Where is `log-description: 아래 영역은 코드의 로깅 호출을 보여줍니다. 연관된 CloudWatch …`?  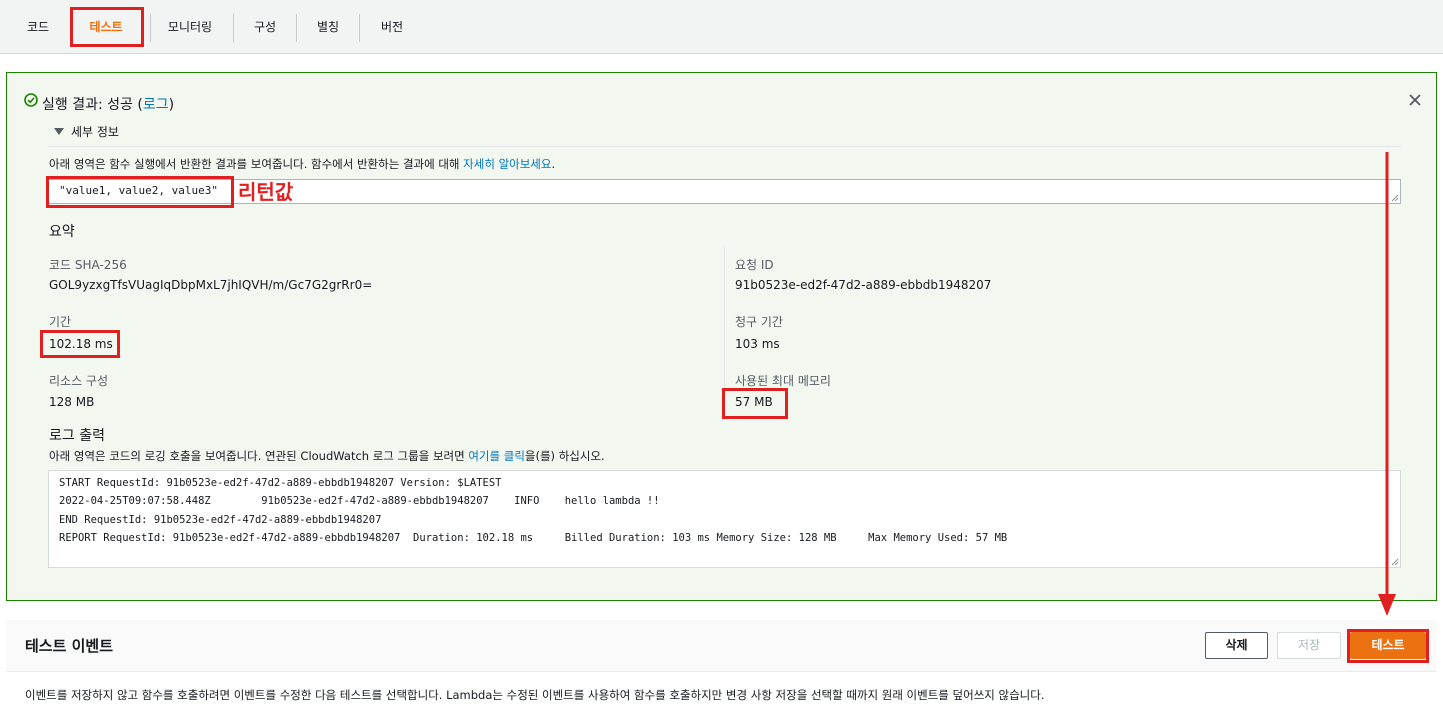
log-description: 아래 영역은 코드의 로깅 호출을 보여줍니다. 연관된 CloudWatch … is located at coordinates (327, 456).